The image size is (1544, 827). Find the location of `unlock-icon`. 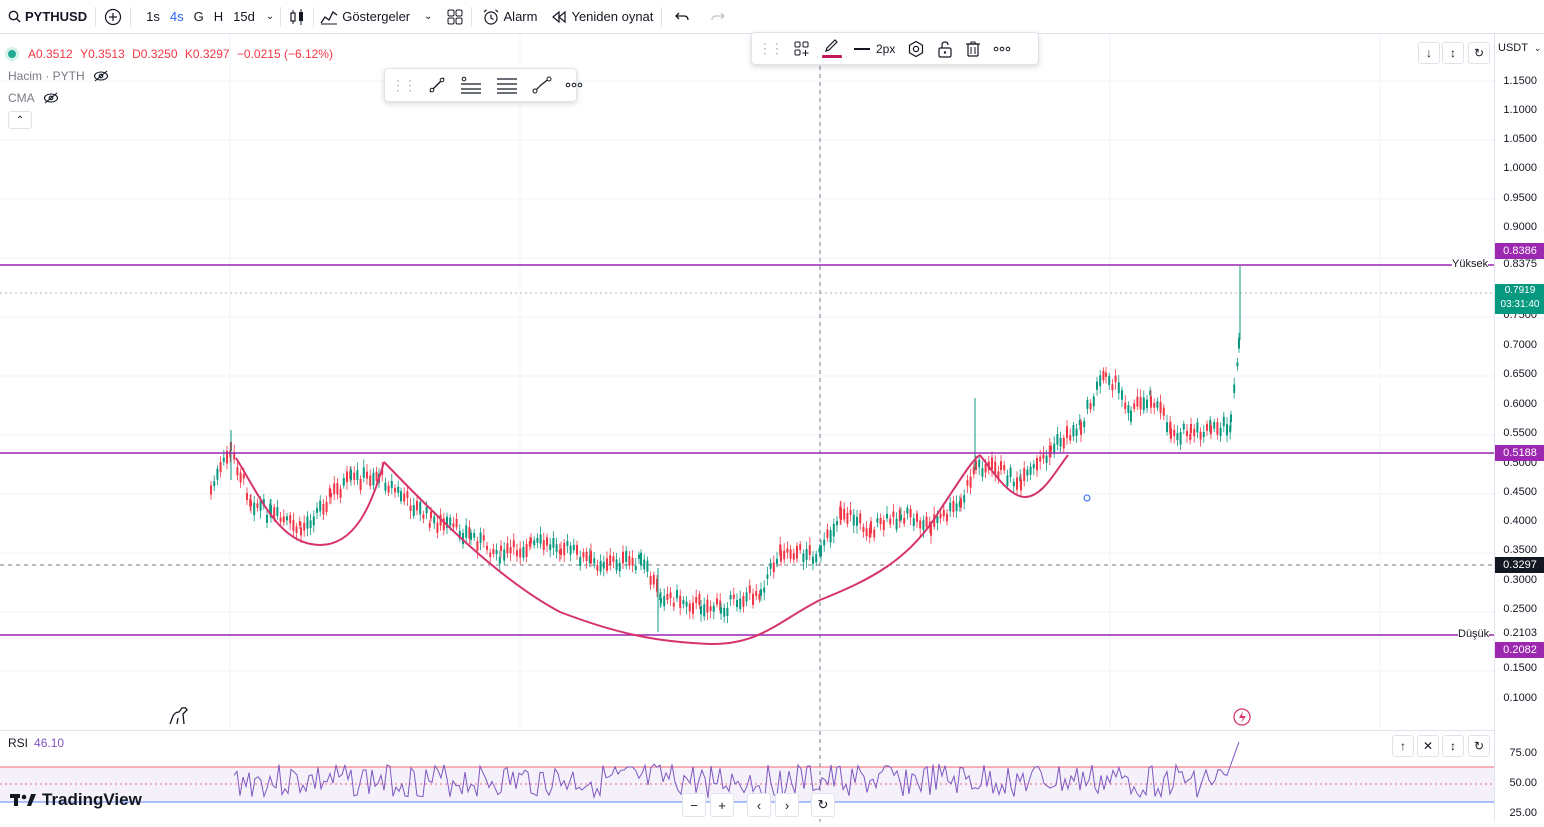

unlock-icon is located at coordinates (945, 49).